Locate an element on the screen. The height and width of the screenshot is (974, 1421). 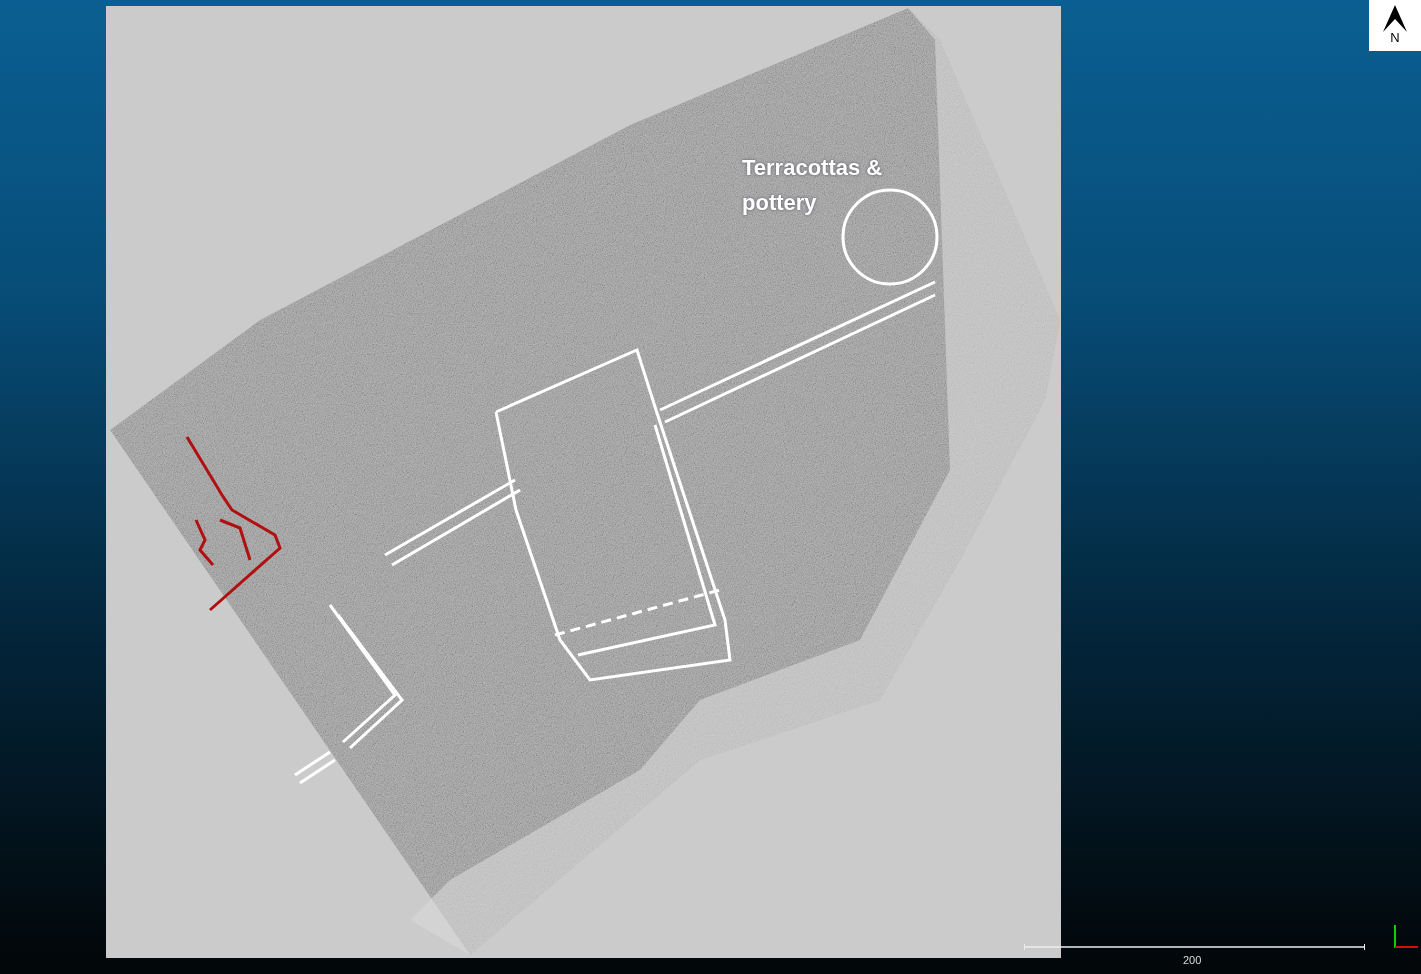
scale-label: 200 is located at coordinates (1192, 960).